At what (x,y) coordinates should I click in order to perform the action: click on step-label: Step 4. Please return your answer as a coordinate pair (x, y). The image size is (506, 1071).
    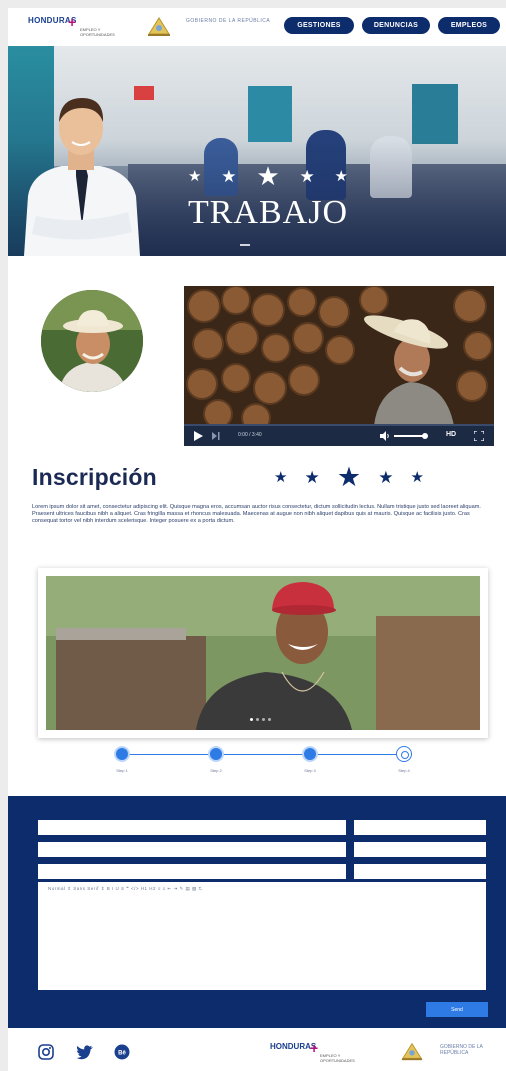
    Looking at the image, I should click on (404, 770).